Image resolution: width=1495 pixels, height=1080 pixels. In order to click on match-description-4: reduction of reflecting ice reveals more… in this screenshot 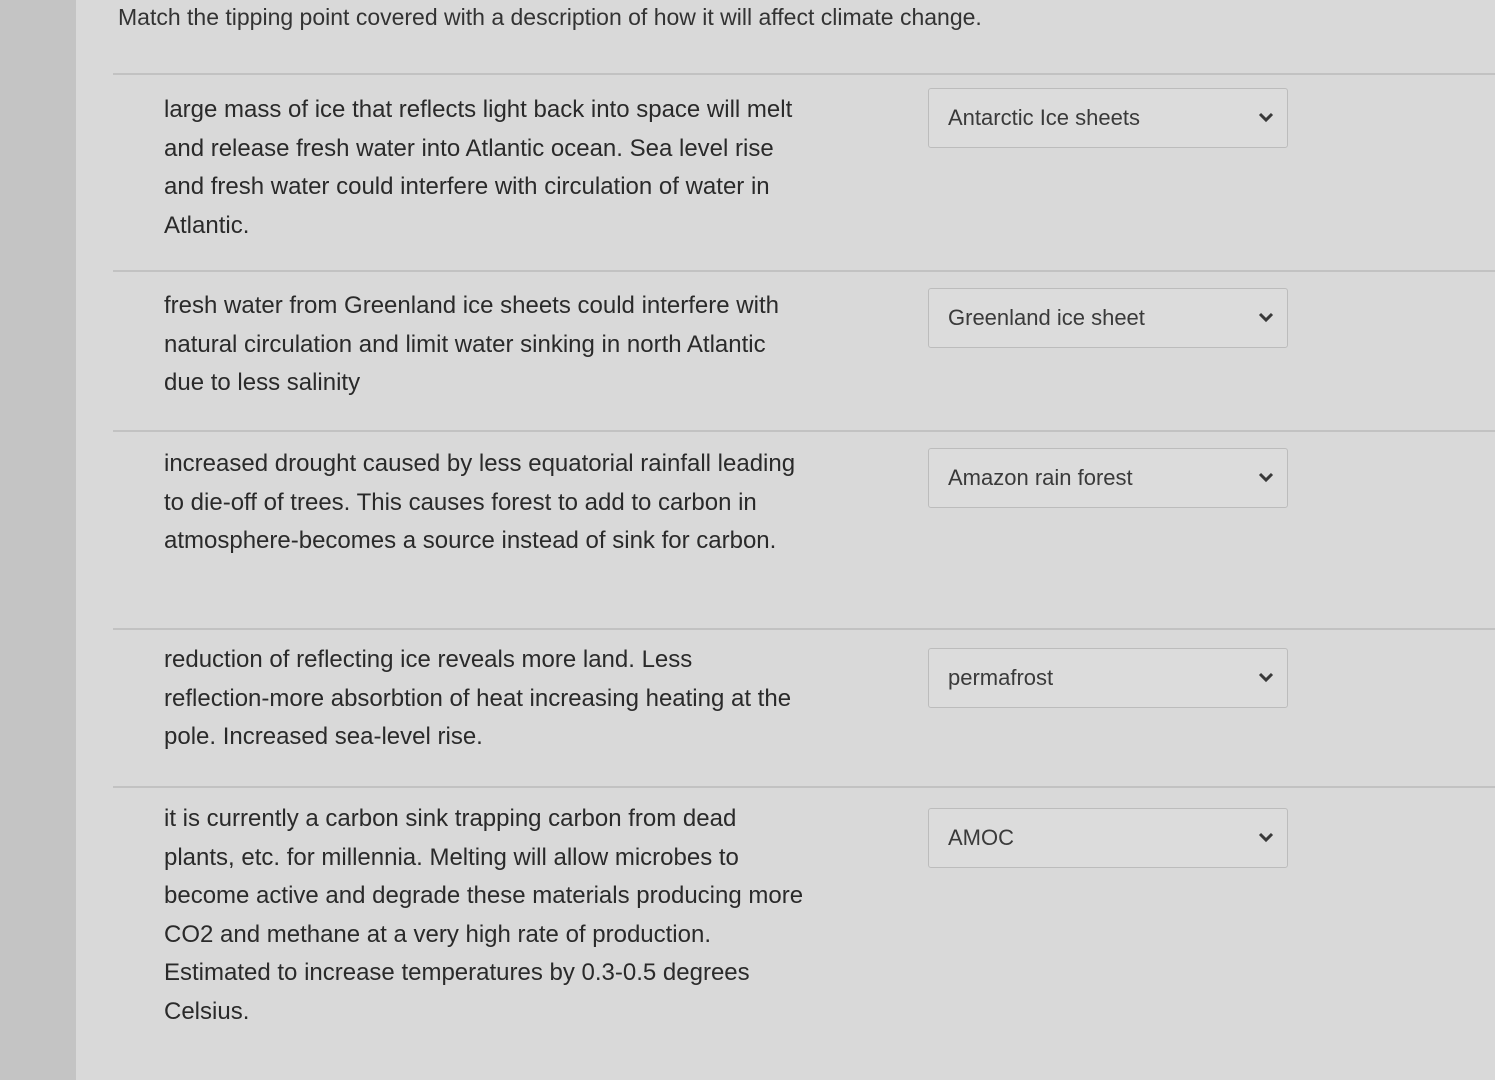, I will do `click(478, 698)`.